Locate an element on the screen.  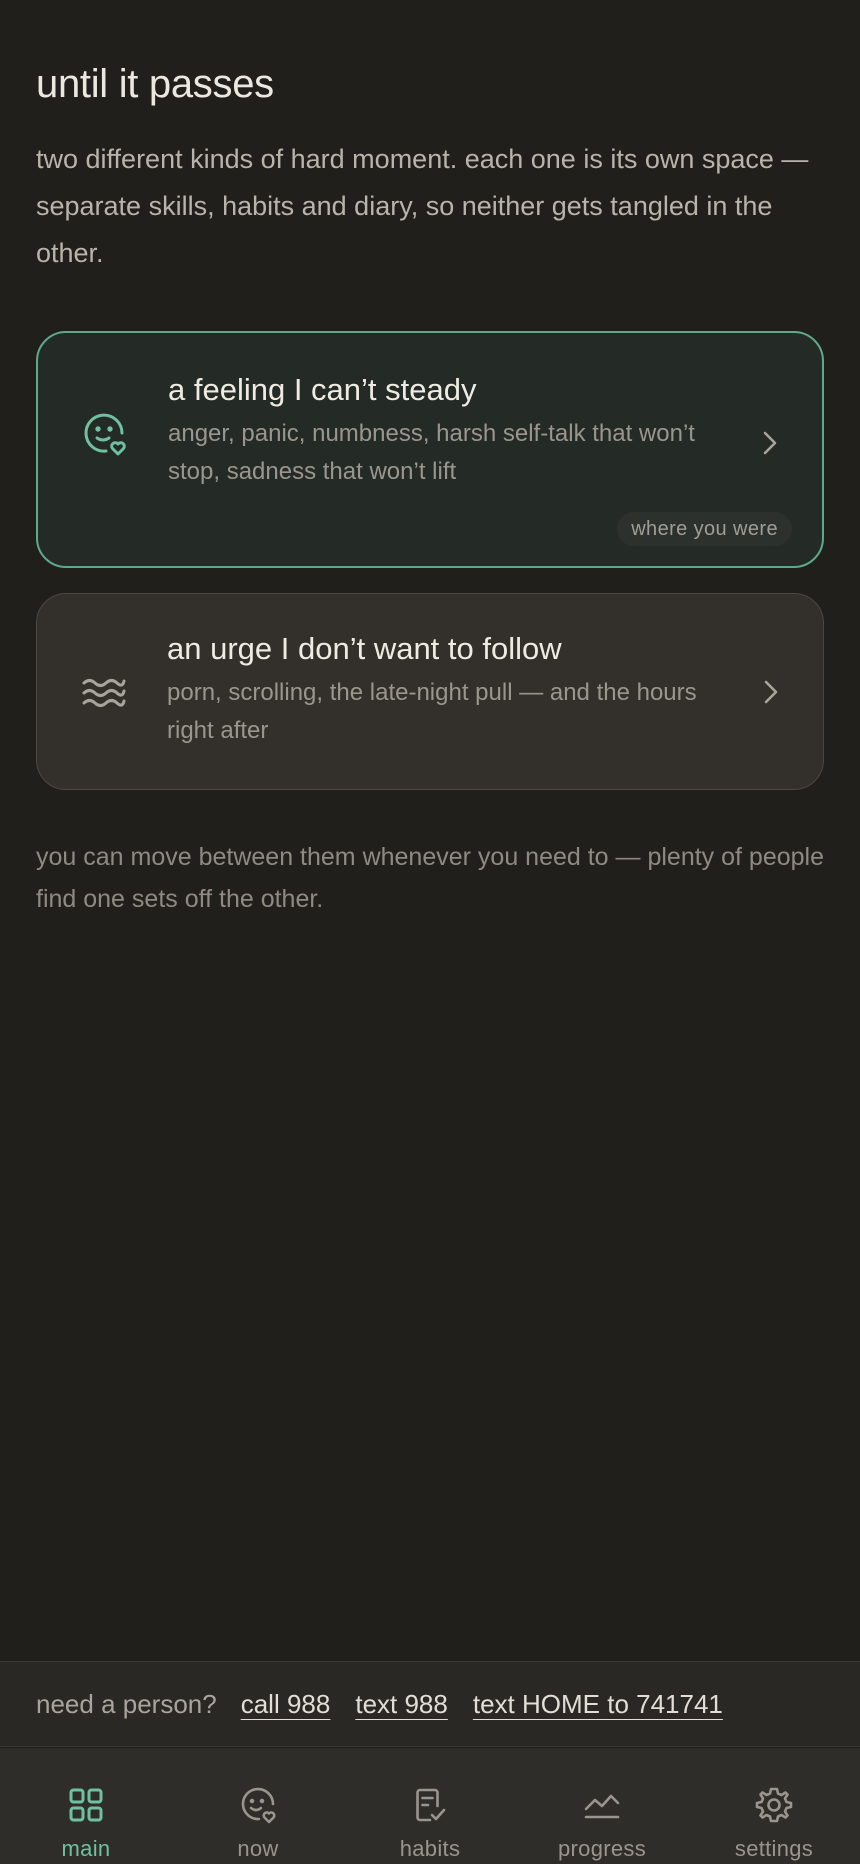
urge-card-title: an urge I don’t want to follow is located at coordinates (364, 648).